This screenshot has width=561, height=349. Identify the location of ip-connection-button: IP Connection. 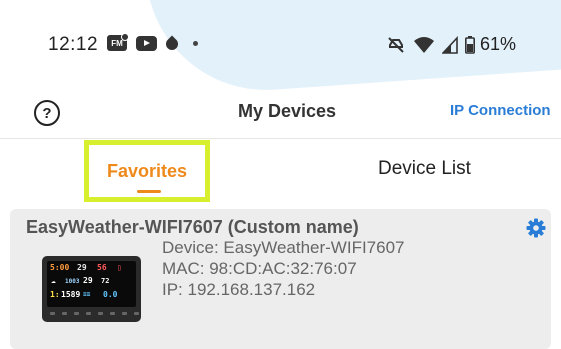
(500, 110).